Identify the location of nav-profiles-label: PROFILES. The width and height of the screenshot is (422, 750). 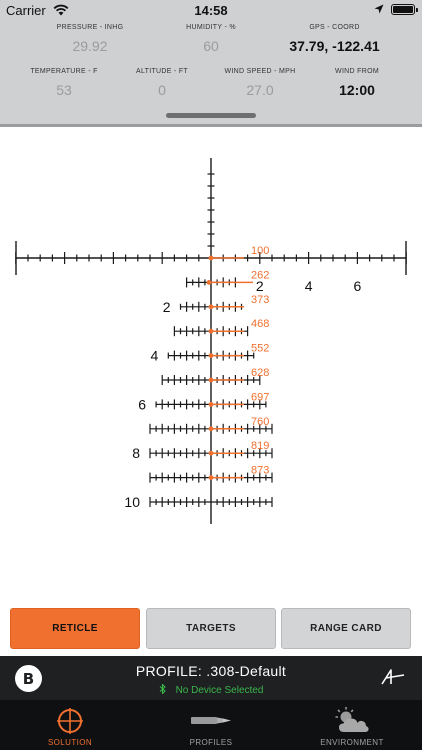
(211, 742).